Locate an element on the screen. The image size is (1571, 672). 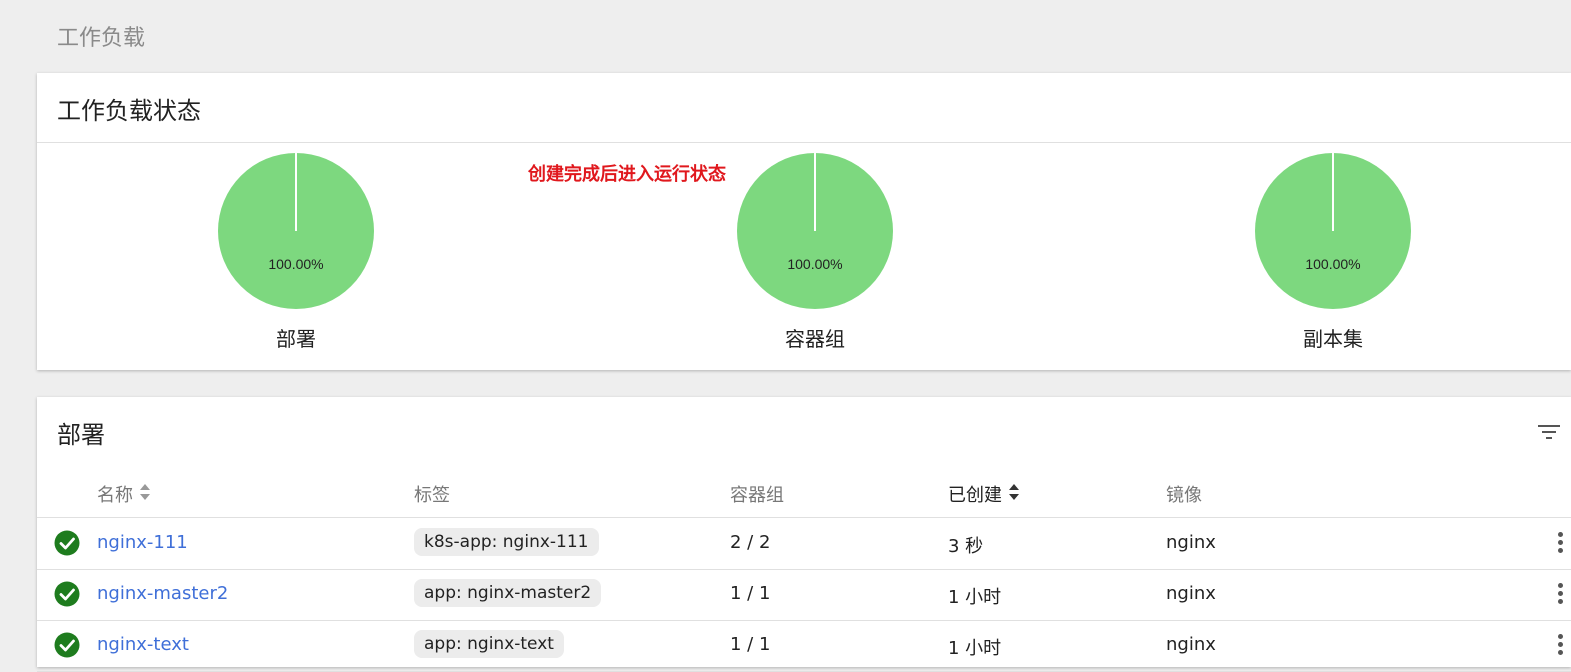
deployments-card-title: 部署 is located at coordinates (81, 435).